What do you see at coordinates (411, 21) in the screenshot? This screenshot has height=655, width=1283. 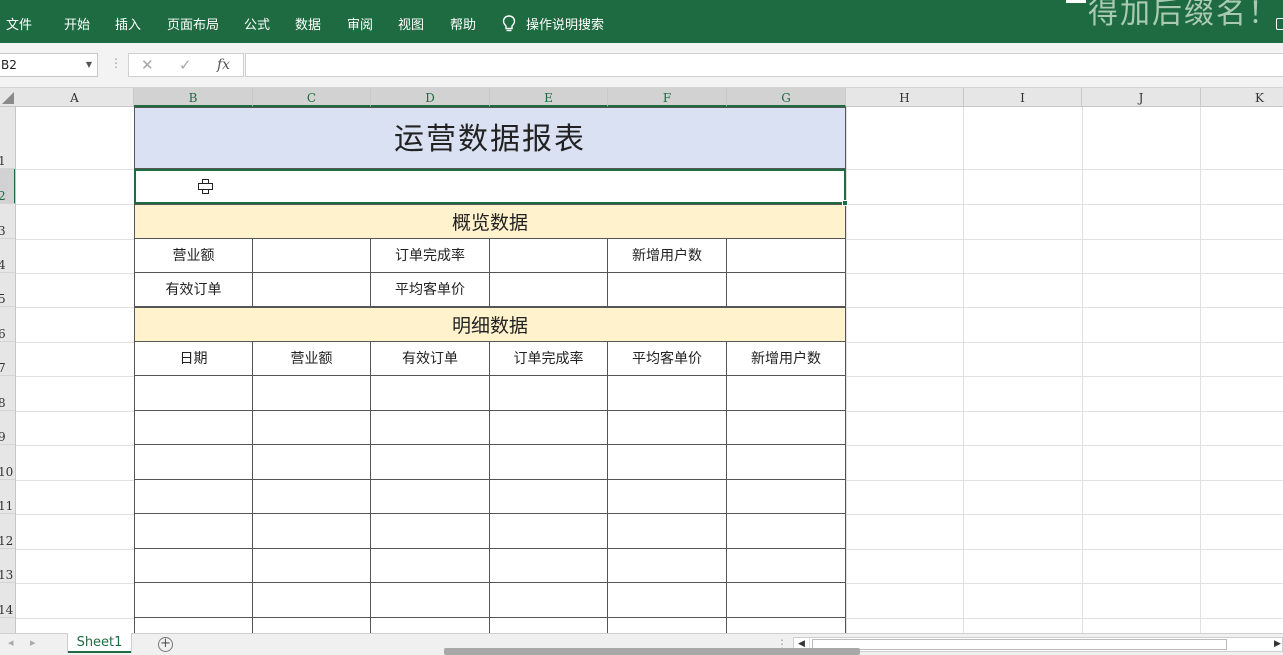 I see `tab-view: 视图` at bounding box center [411, 21].